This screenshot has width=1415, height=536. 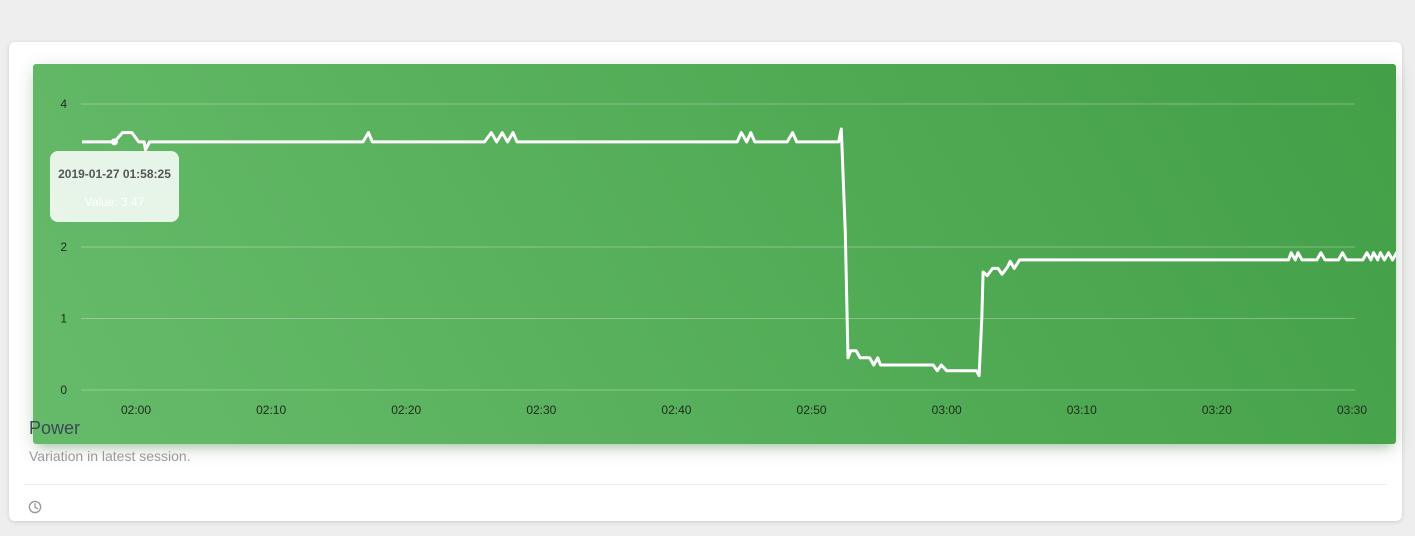 I want to click on tooltip-date: 2019-01-27 01:58:25, so click(x=114, y=174).